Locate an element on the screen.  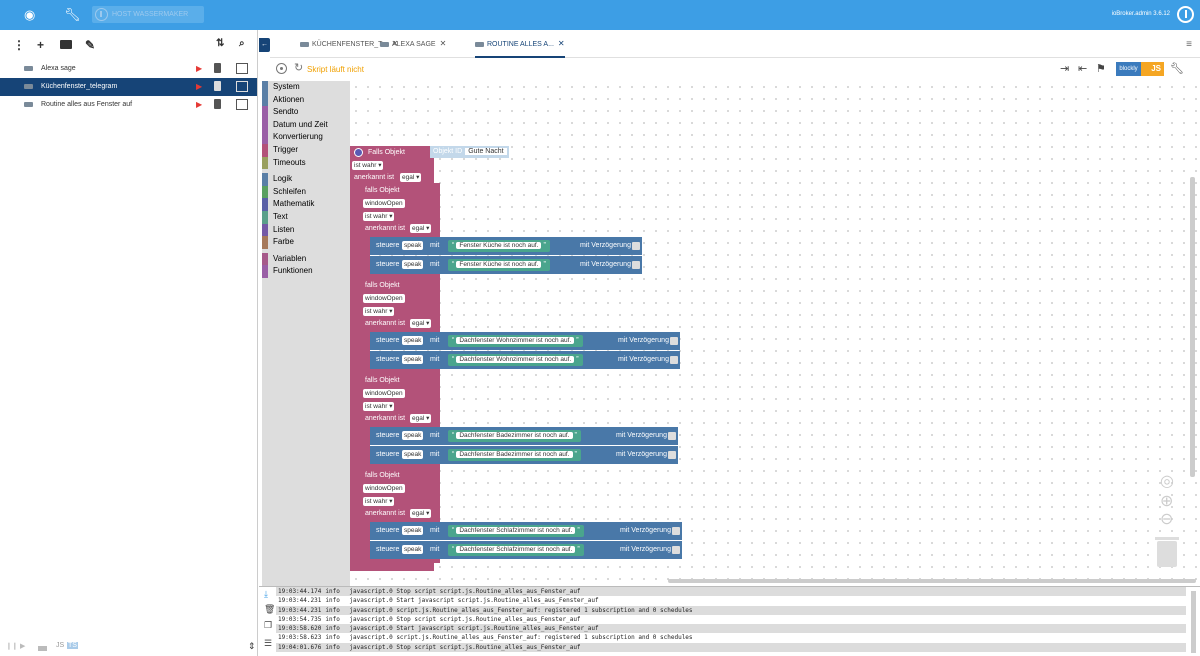
horizontal-scrollbar is located at coordinates (932, 581).